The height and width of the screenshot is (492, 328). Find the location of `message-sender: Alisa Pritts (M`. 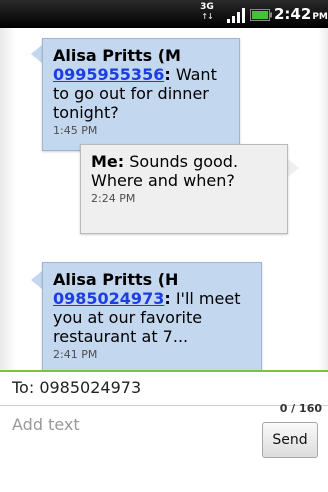

message-sender: Alisa Pritts (M is located at coordinates (117, 55).